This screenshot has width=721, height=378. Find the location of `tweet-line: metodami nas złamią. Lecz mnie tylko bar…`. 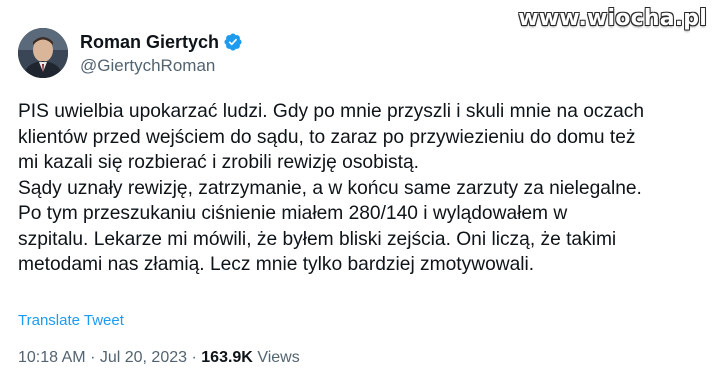

tweet-line: metodami nas złamią. Lecz mnie tylko bar… is located at coordinates (276, 264).